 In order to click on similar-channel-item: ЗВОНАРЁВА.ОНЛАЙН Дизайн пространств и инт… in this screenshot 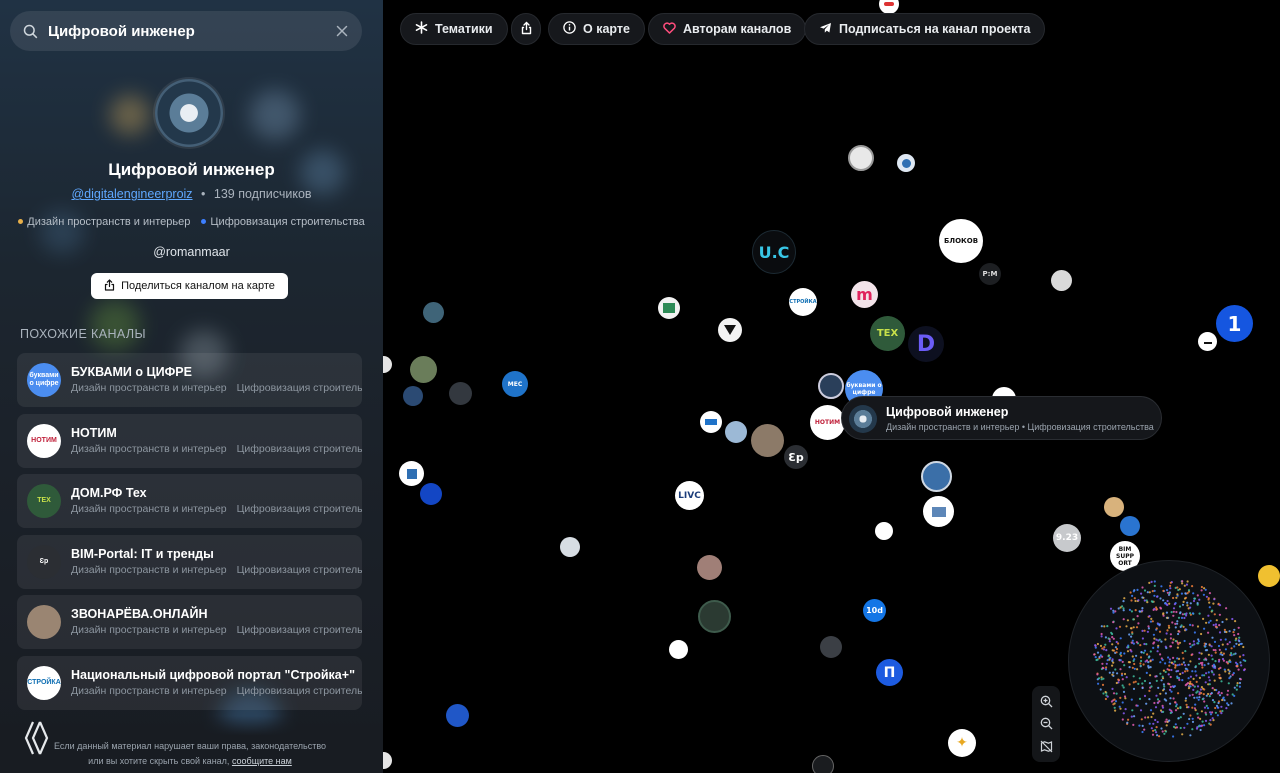, I will do `click(189, 622)`.